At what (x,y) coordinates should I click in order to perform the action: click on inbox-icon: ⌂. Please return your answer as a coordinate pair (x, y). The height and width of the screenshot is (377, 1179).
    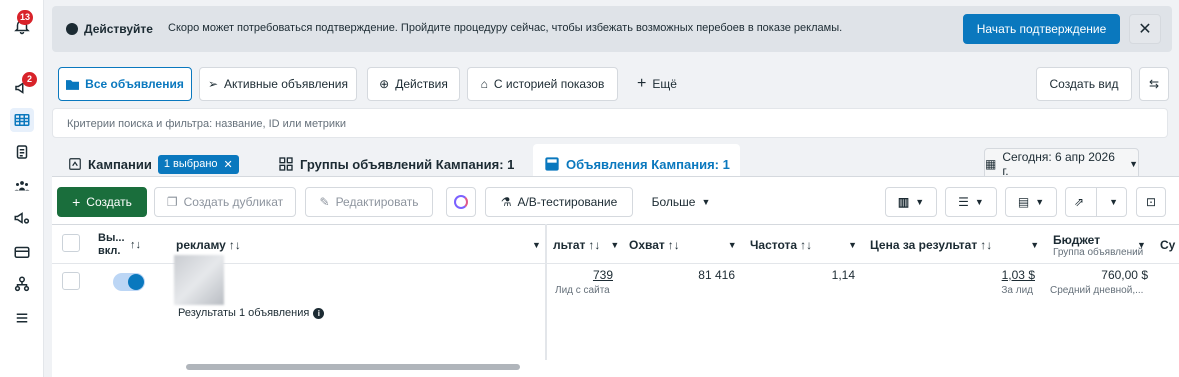
    Looking at the image, I should click on (484, 84).